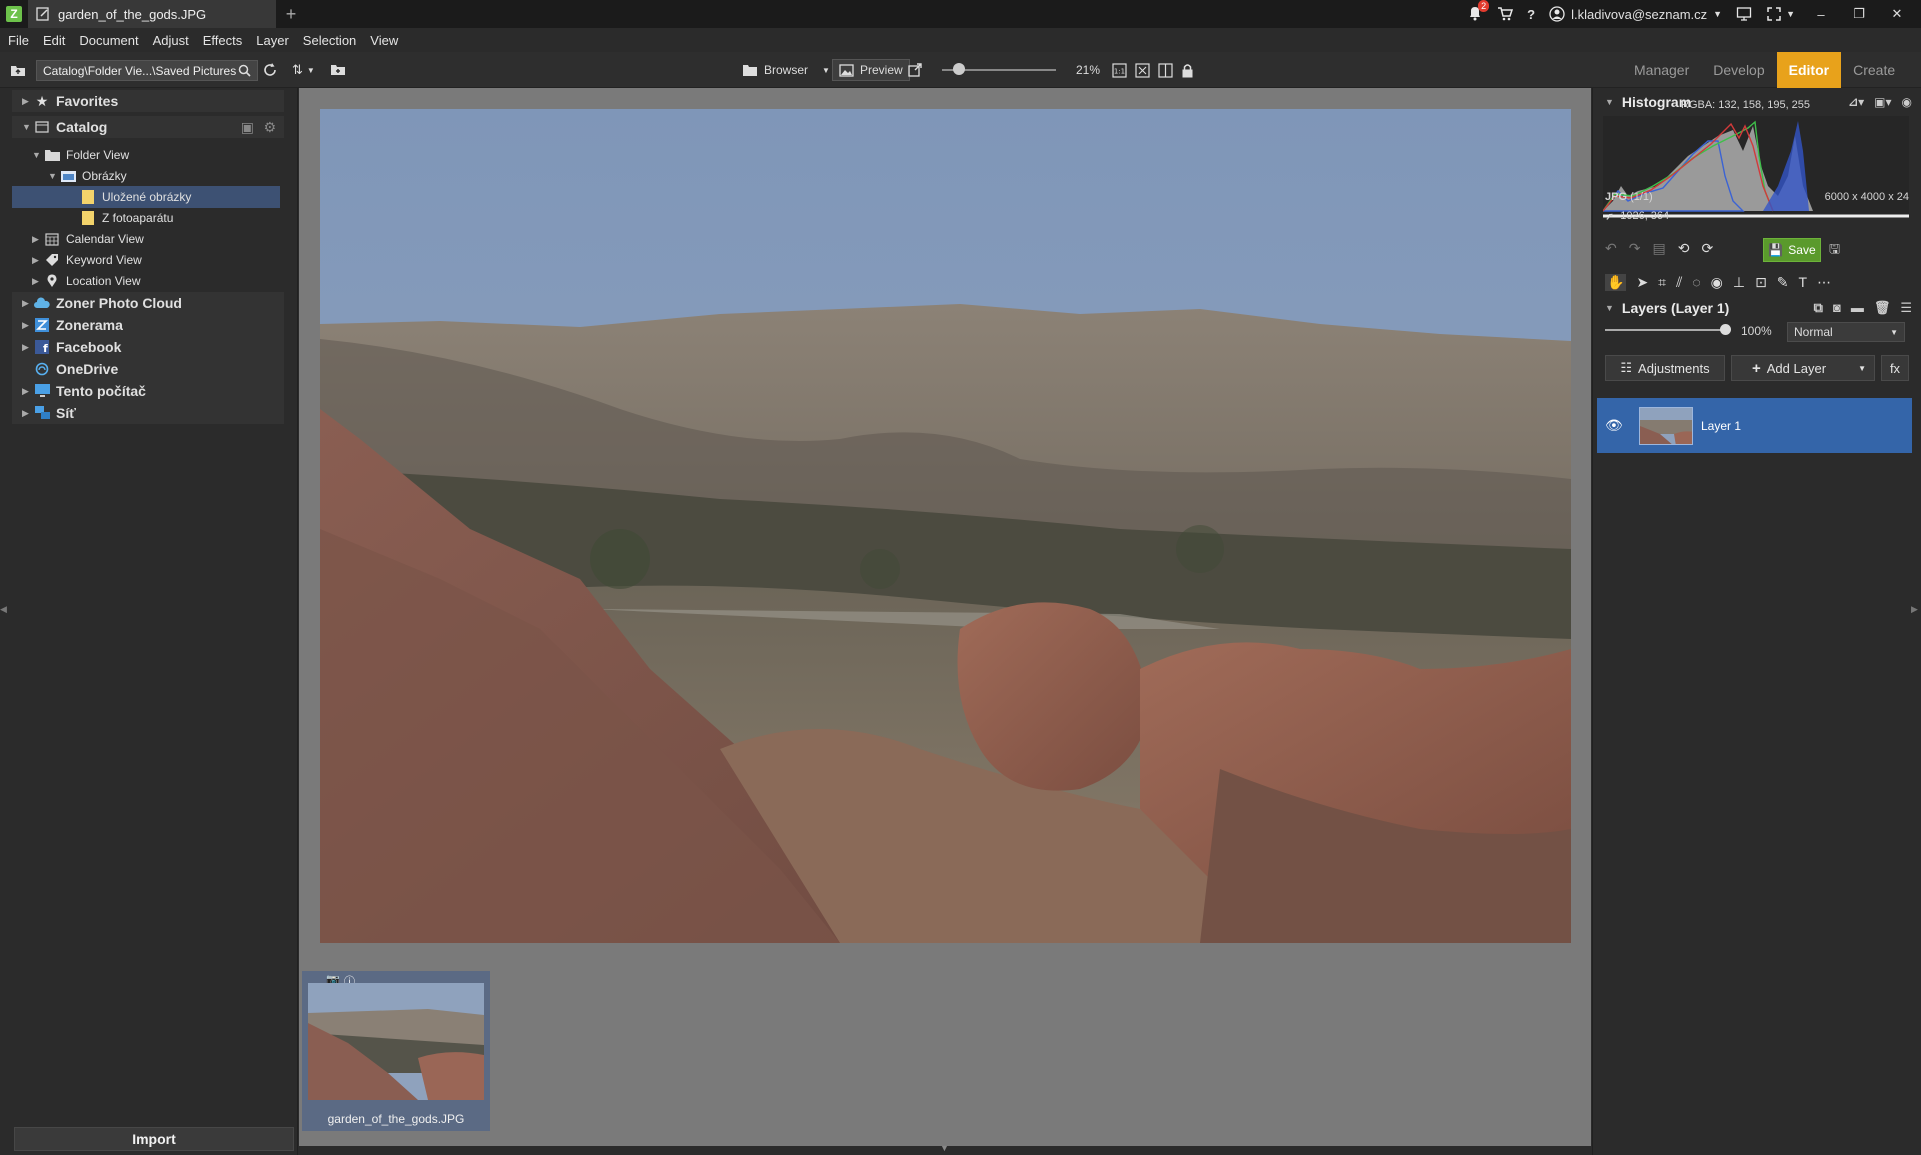 This screenshot has height=1155, width=1921. What do you see at coordinates (1478, 12) in the screenshot?
I see `notifications-button: 2` at bounding box center [1478, 12].